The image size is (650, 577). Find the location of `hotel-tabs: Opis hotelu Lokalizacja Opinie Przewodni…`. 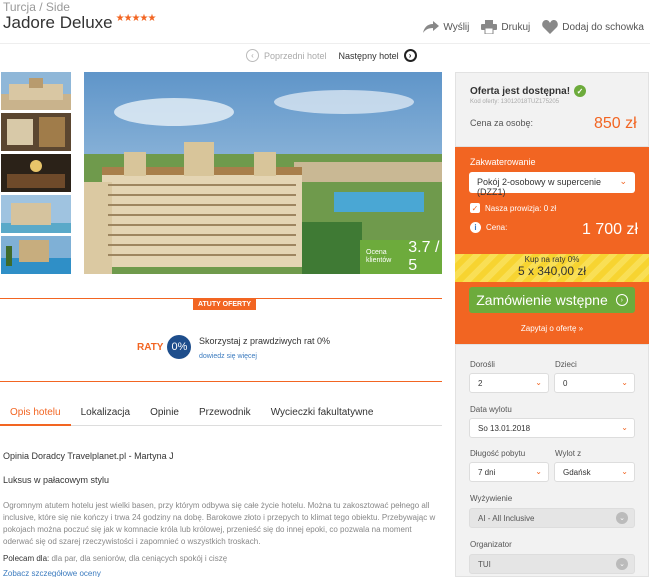

hotel-tabs: Opis hotelu Lokalizacja Opinie Przewodni… is located at coordinates (221, 416).